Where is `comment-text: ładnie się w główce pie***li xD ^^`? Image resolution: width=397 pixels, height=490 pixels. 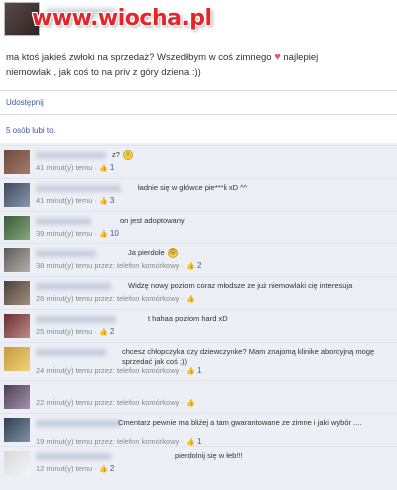
comment-text: ładnie się w główce pie***li xD ^^ is located at coordinates (192, 187).